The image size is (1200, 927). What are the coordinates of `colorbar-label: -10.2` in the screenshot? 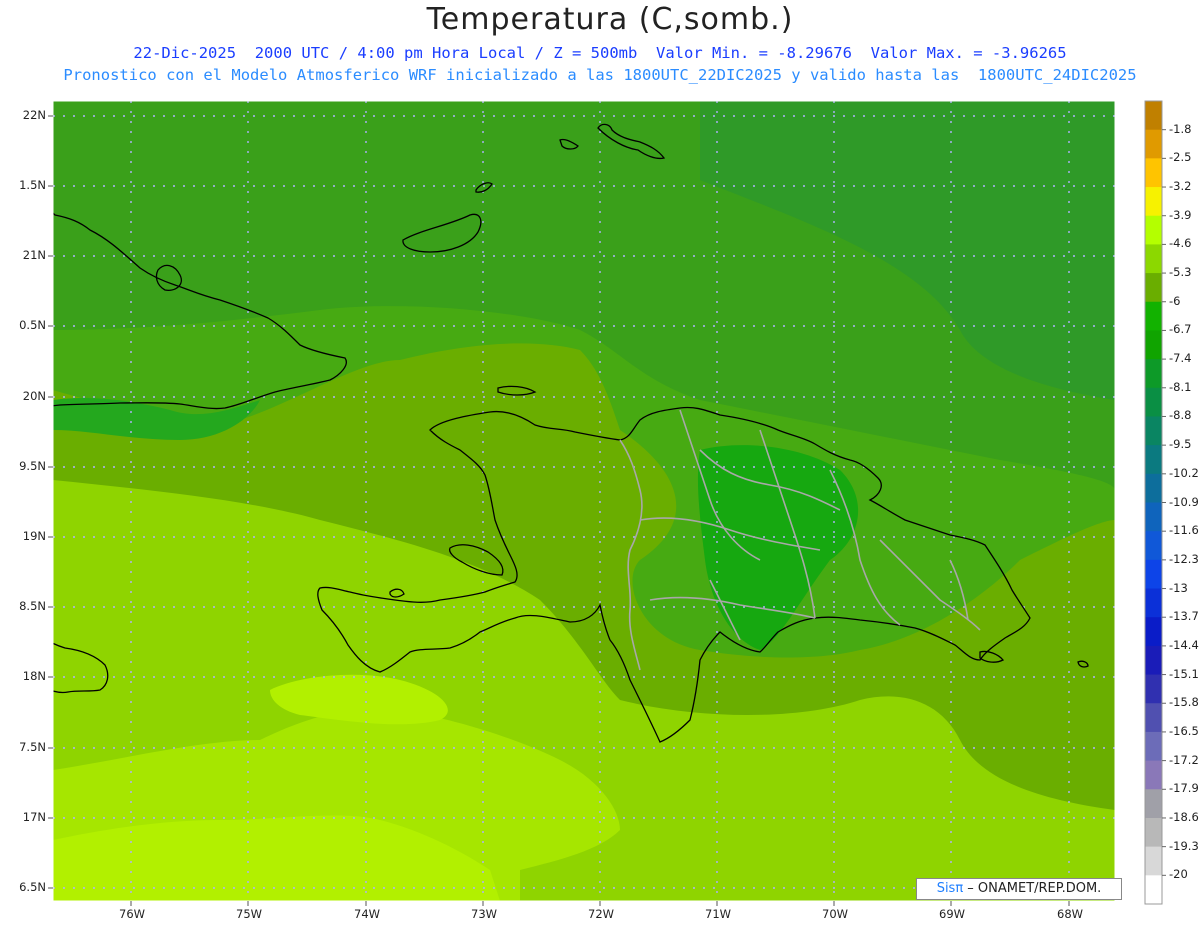 It's located at (1184, 472).